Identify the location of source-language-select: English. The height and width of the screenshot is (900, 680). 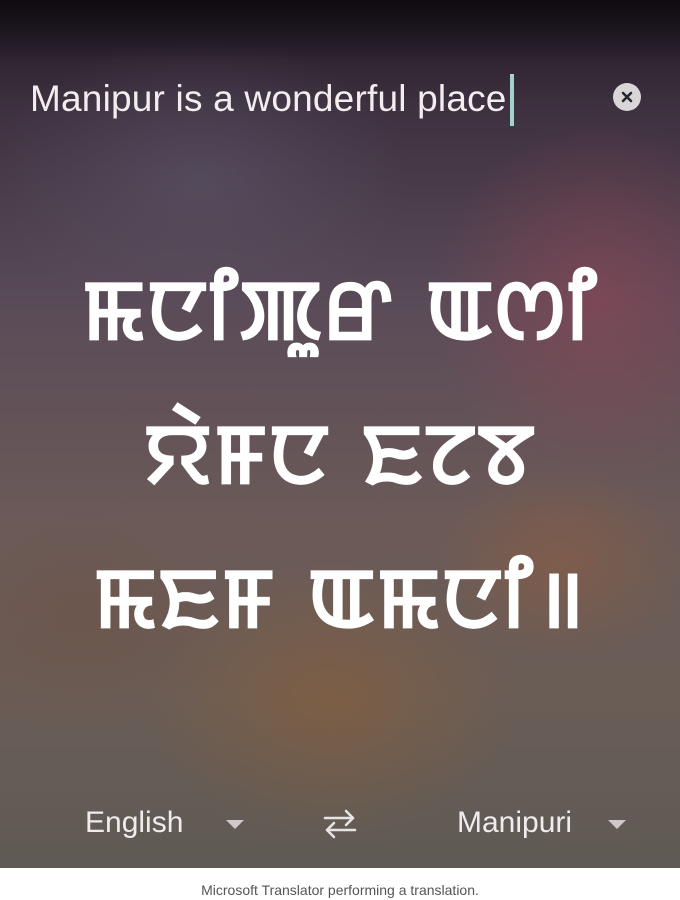
(134, 823).